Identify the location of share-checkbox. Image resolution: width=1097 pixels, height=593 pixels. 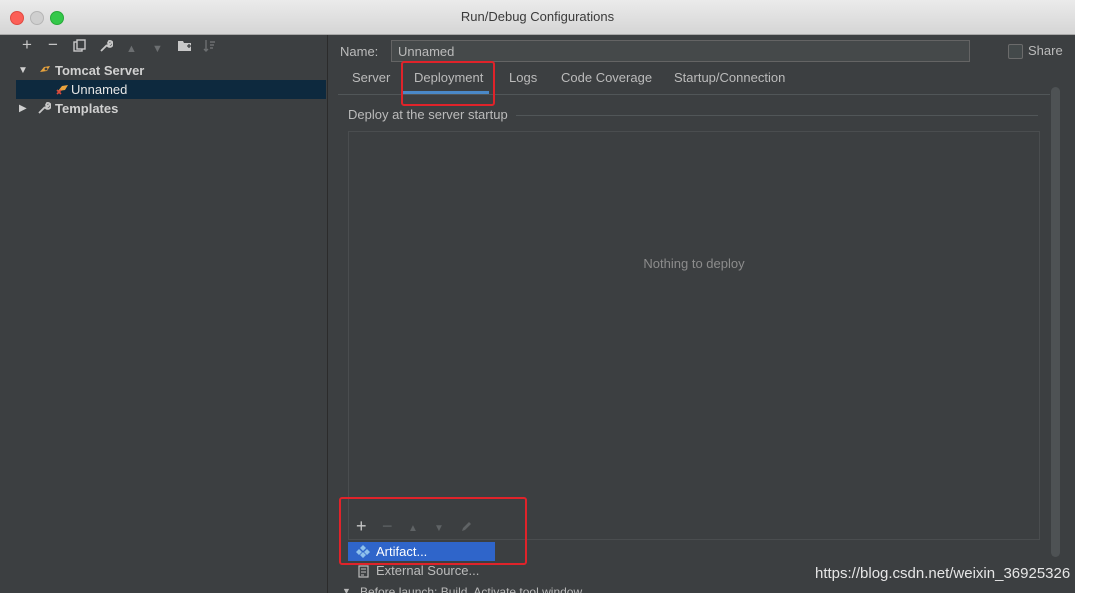
(1015, 51).